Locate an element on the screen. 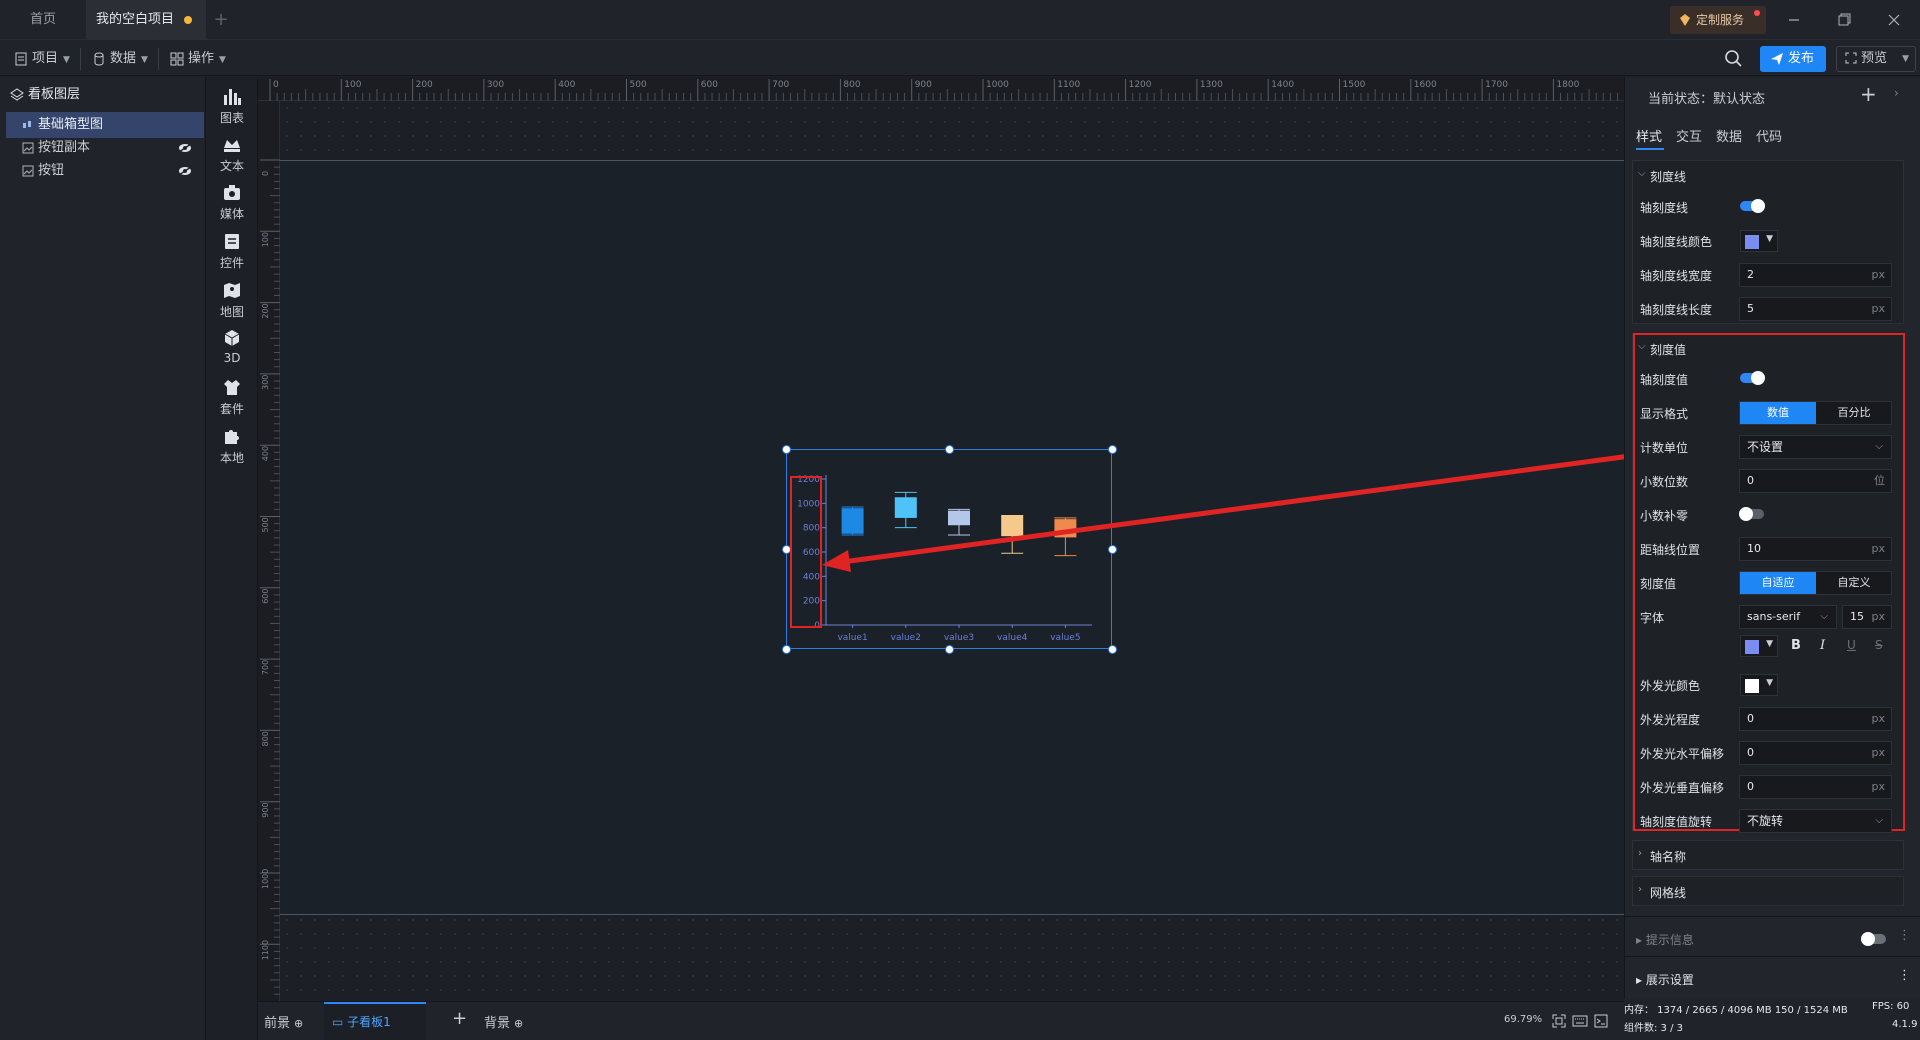 This screenshot has height=1040, width=1920. tab-background: 背景 ⊕ is located at coordinates (503, 1021).